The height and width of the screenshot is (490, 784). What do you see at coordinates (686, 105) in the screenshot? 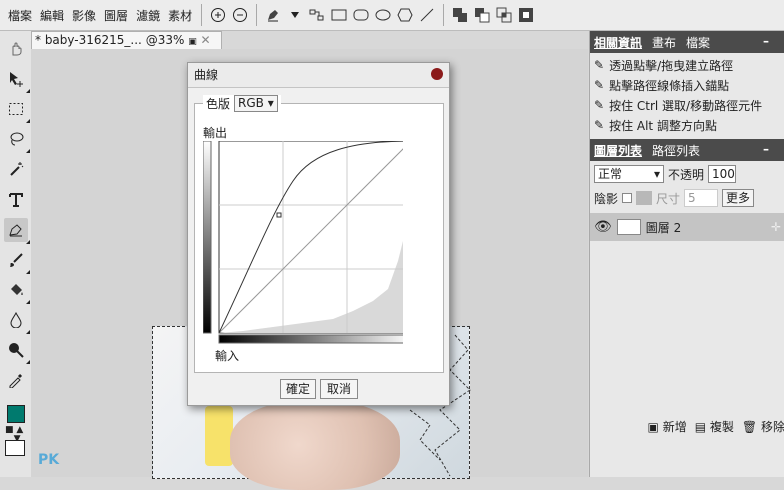
I see `info-text: 按住 Ctrl 選取/移動路徑元件` at bounding box center [686, 105].